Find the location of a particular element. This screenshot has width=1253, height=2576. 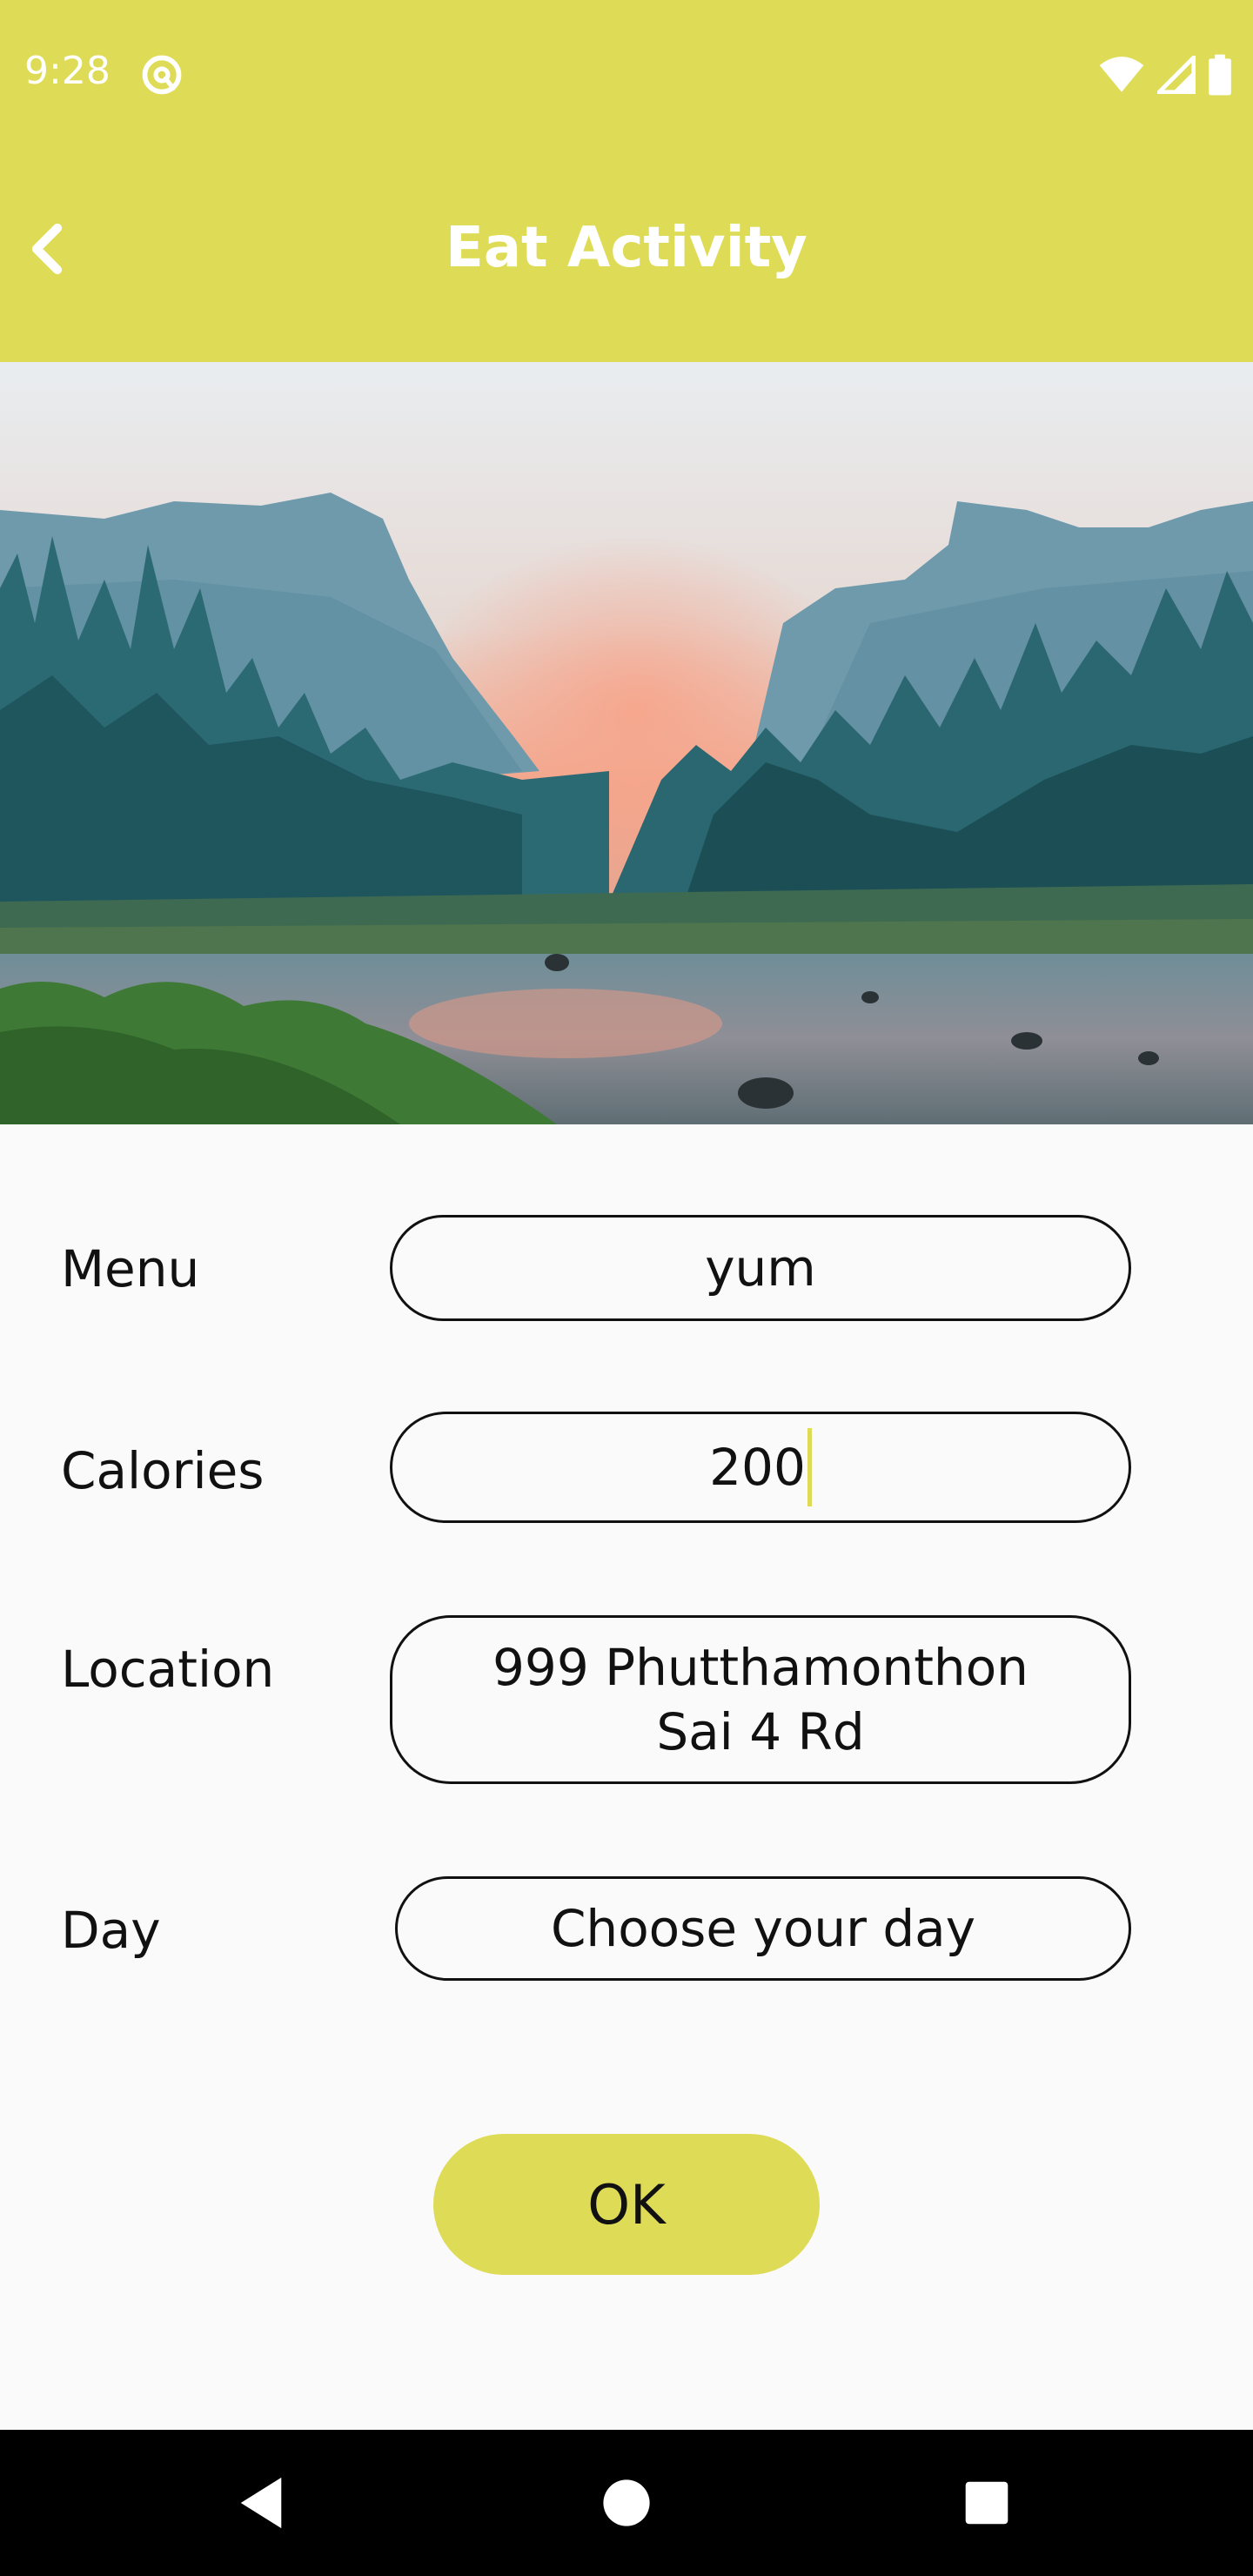

day-placeholder: Choose your day is located at coordinates (763, 1929).